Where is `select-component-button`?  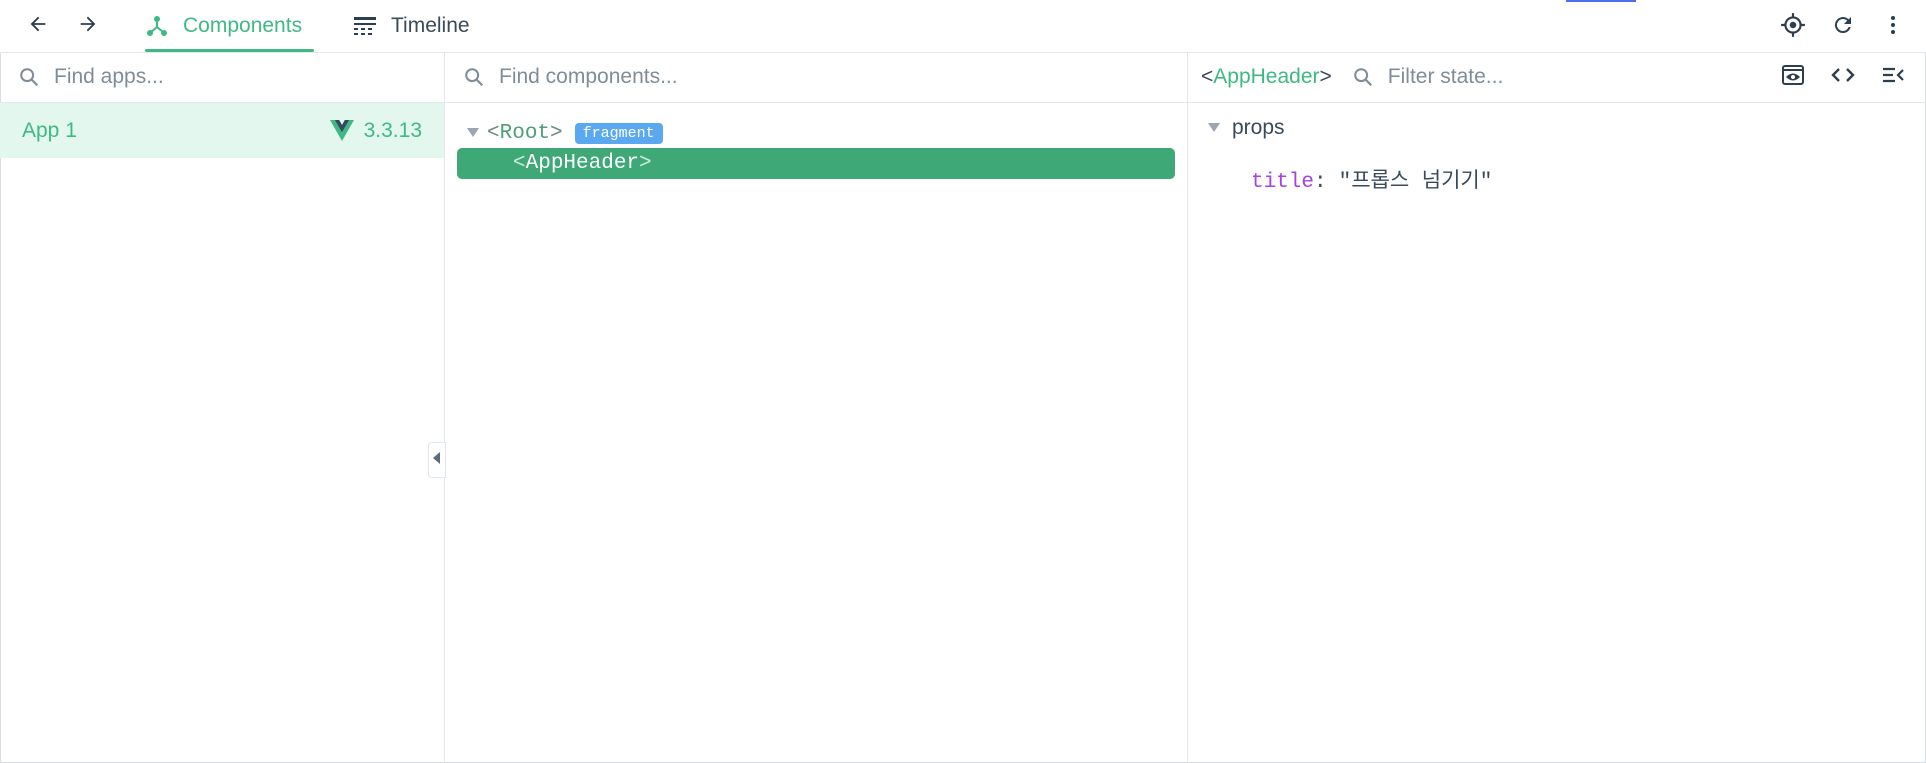 select-component-button is located at coordinates (1793, 27).